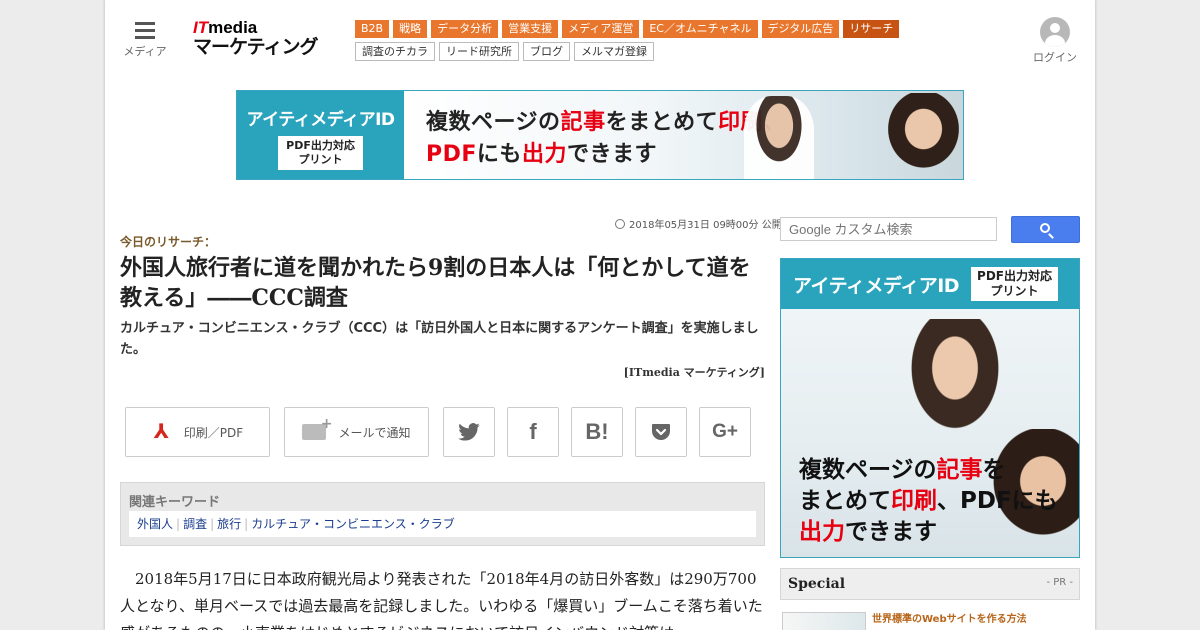 This screenshot has height=630, width=1200. Describe the element at coordinates (410, 29) in the screenshot. I see `nav-strategy: 戦略` at that location.